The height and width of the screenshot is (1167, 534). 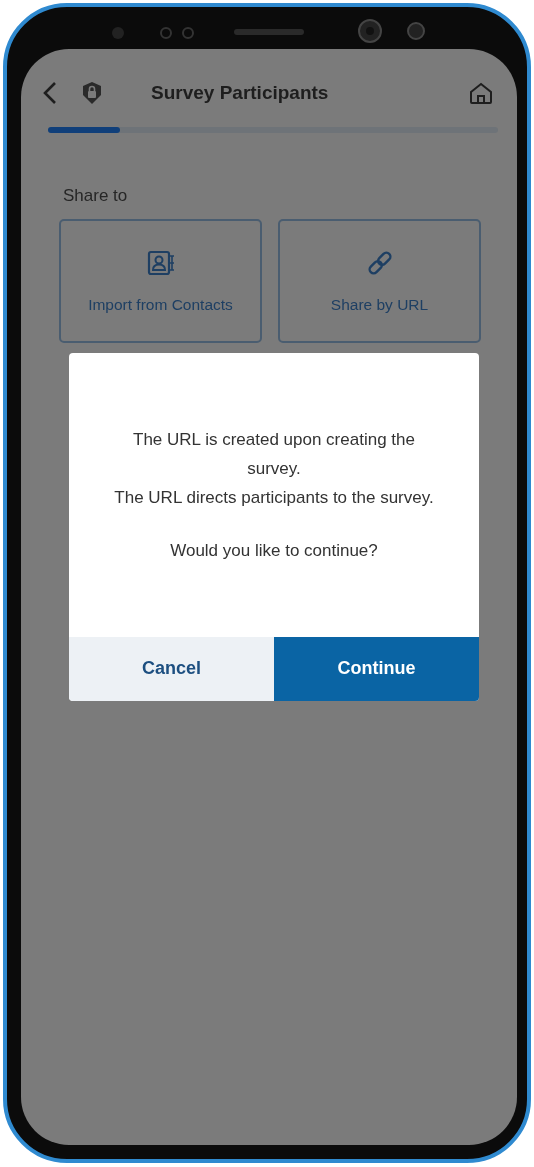 I want to click on dialog-message: The URL is created upon creating the survey. The URL directs participants to the survey., so click(x=274, y=468).